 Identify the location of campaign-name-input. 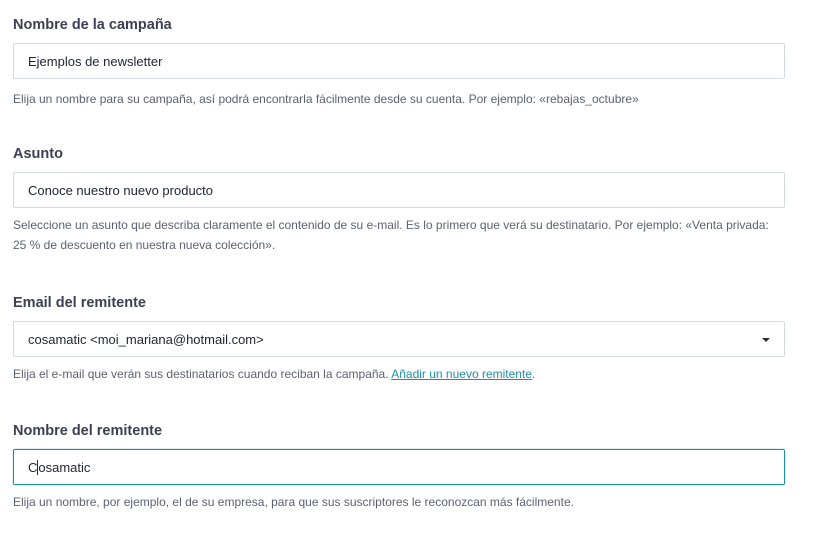
(399, 61).